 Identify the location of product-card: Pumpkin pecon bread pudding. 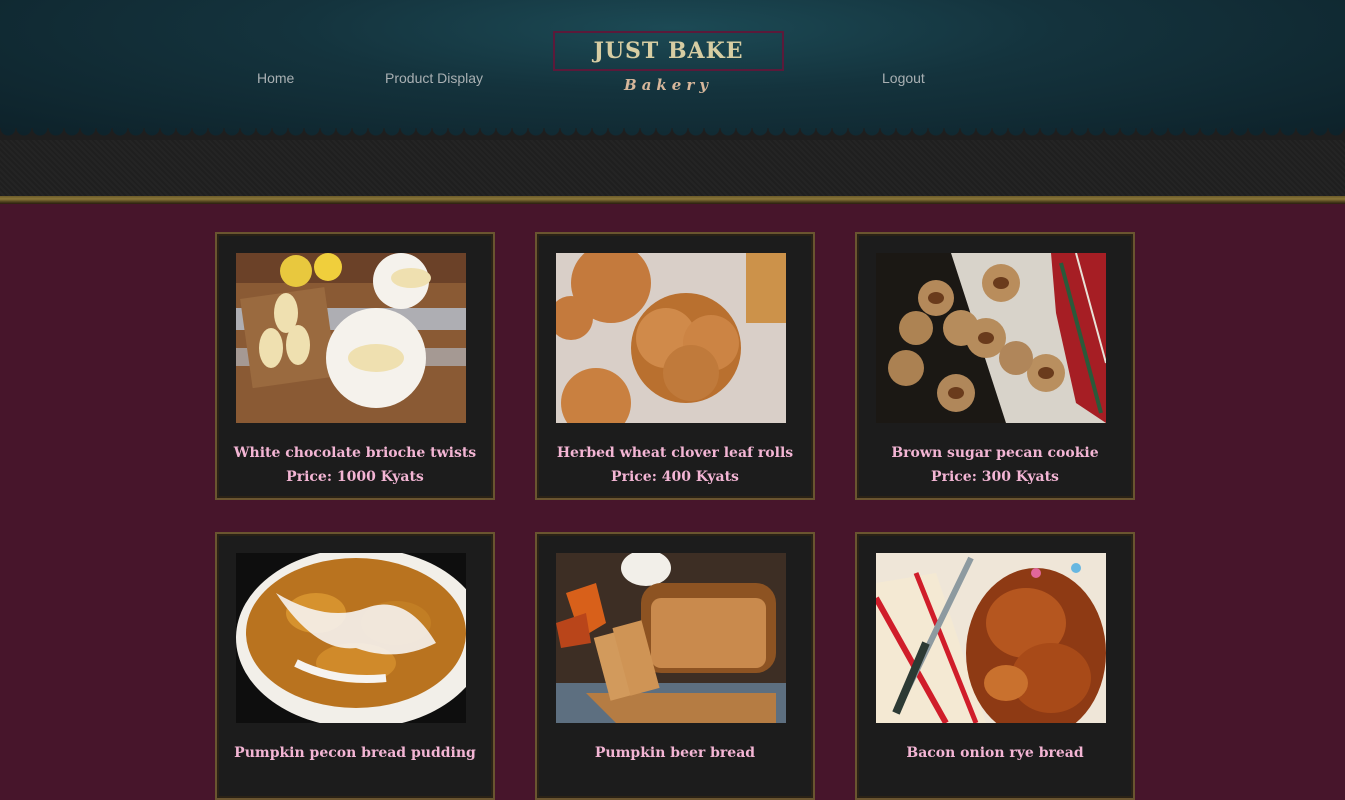
(355, 666).